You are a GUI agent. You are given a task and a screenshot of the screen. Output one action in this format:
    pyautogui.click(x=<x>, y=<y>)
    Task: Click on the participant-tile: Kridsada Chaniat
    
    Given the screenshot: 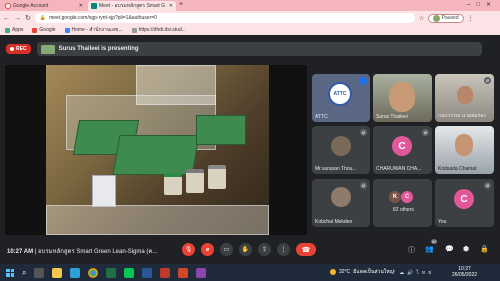 What is the action you would take?
    pyautogui.click(x=464, y=150)
    